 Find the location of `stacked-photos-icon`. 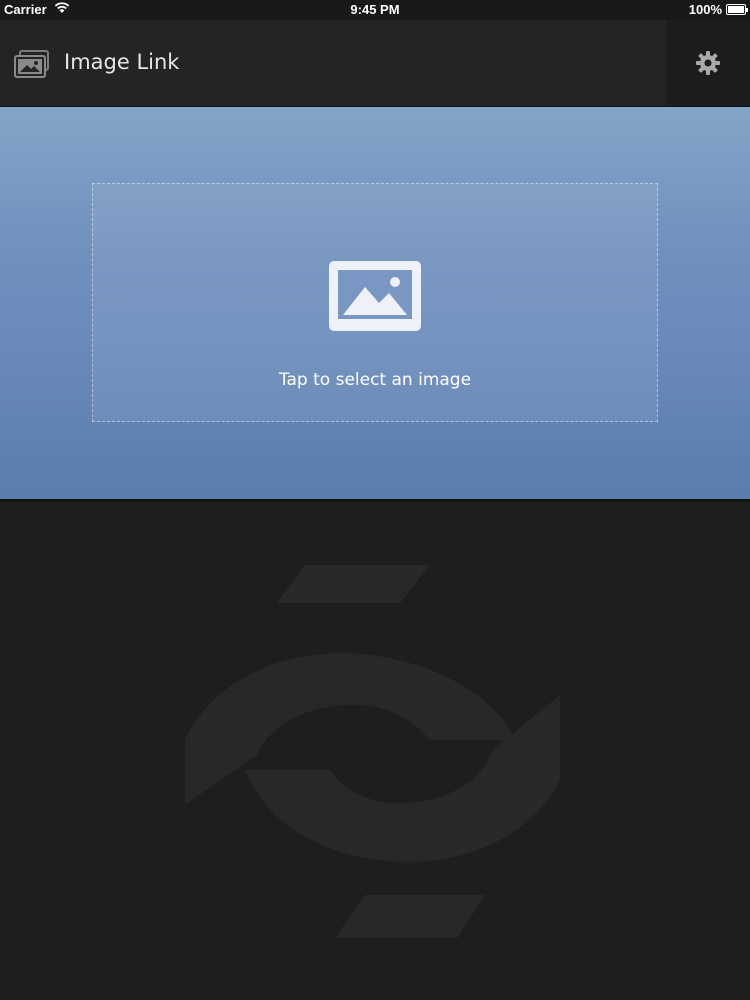

stacked-photos-icon is located at coordinates (32, 66).